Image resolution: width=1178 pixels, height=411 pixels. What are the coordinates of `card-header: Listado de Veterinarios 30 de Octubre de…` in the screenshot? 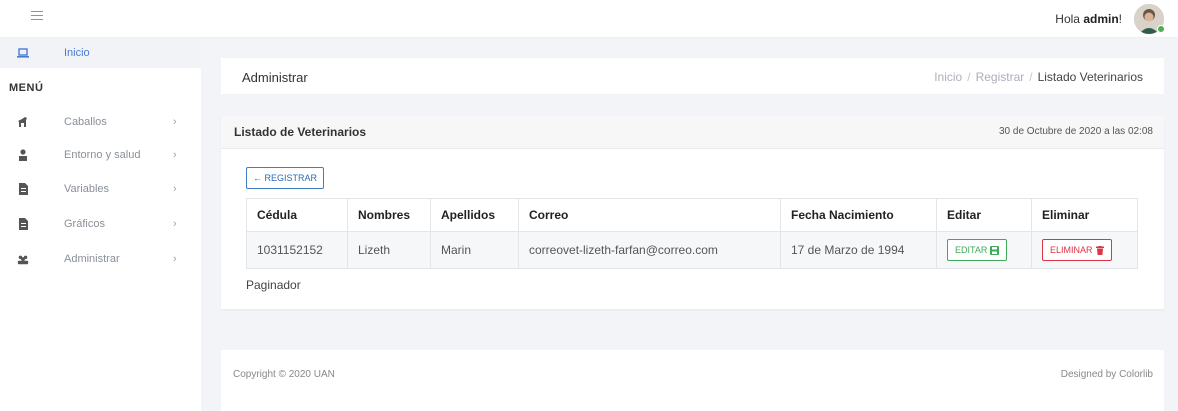 It's located at (692, 132).